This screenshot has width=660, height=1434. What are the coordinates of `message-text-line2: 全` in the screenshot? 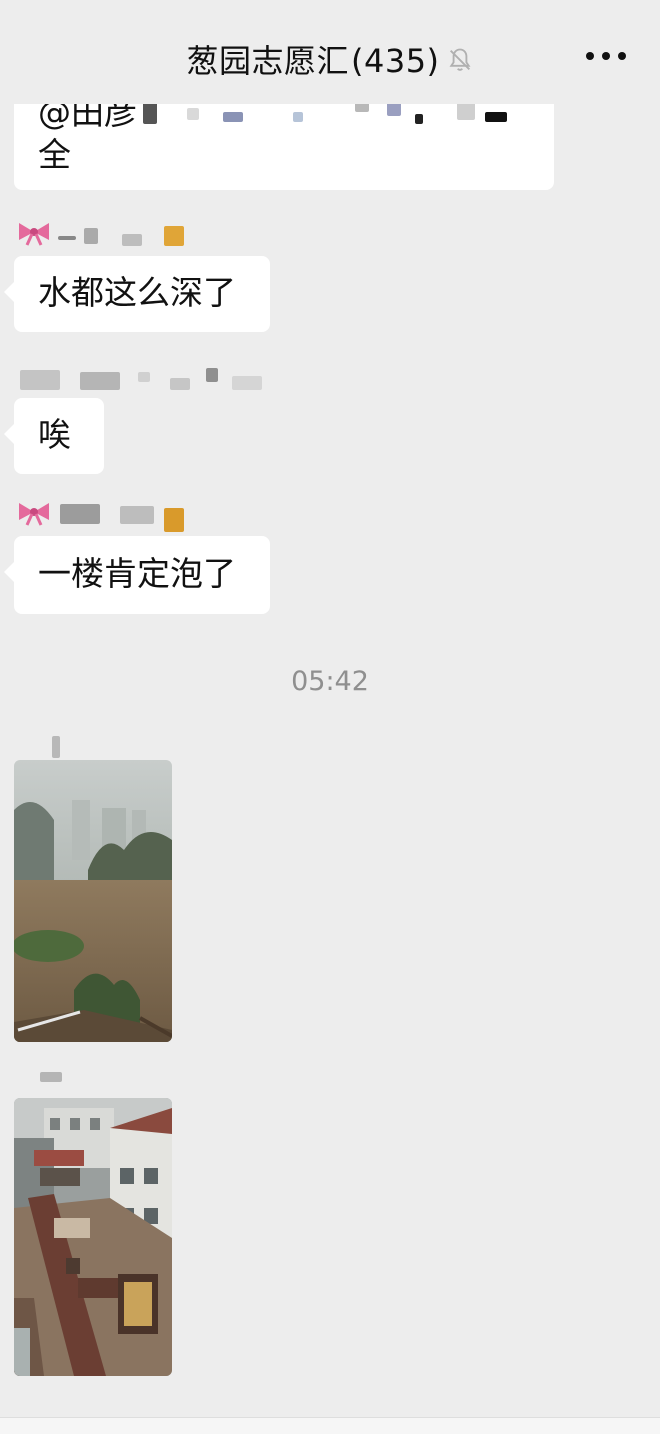 It's located at (54, 154).